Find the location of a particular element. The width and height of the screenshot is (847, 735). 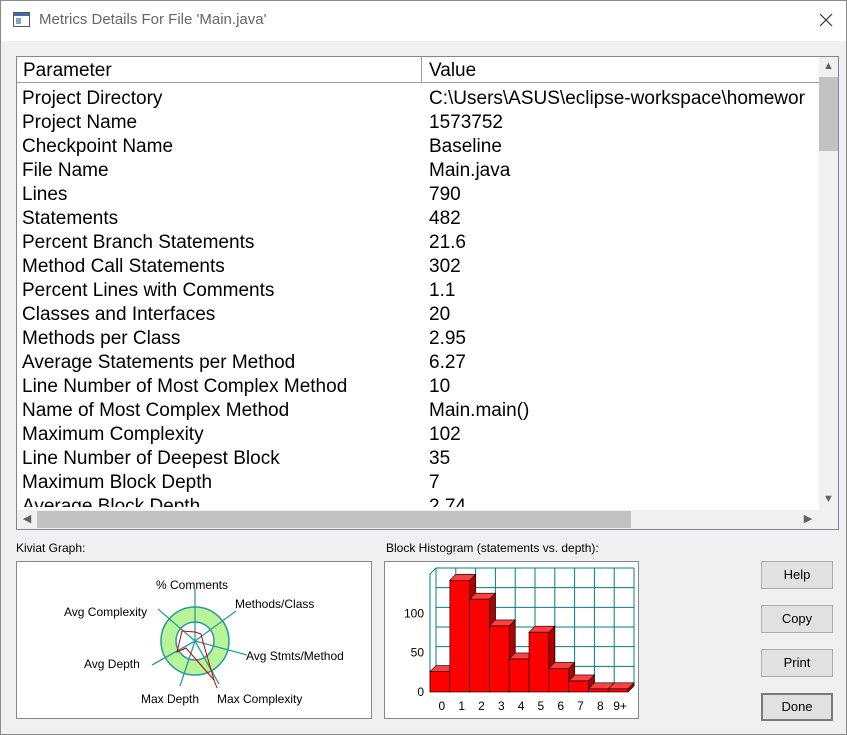

kiviat-axis-label: Max Complexity is located at coordinates (259, 699).